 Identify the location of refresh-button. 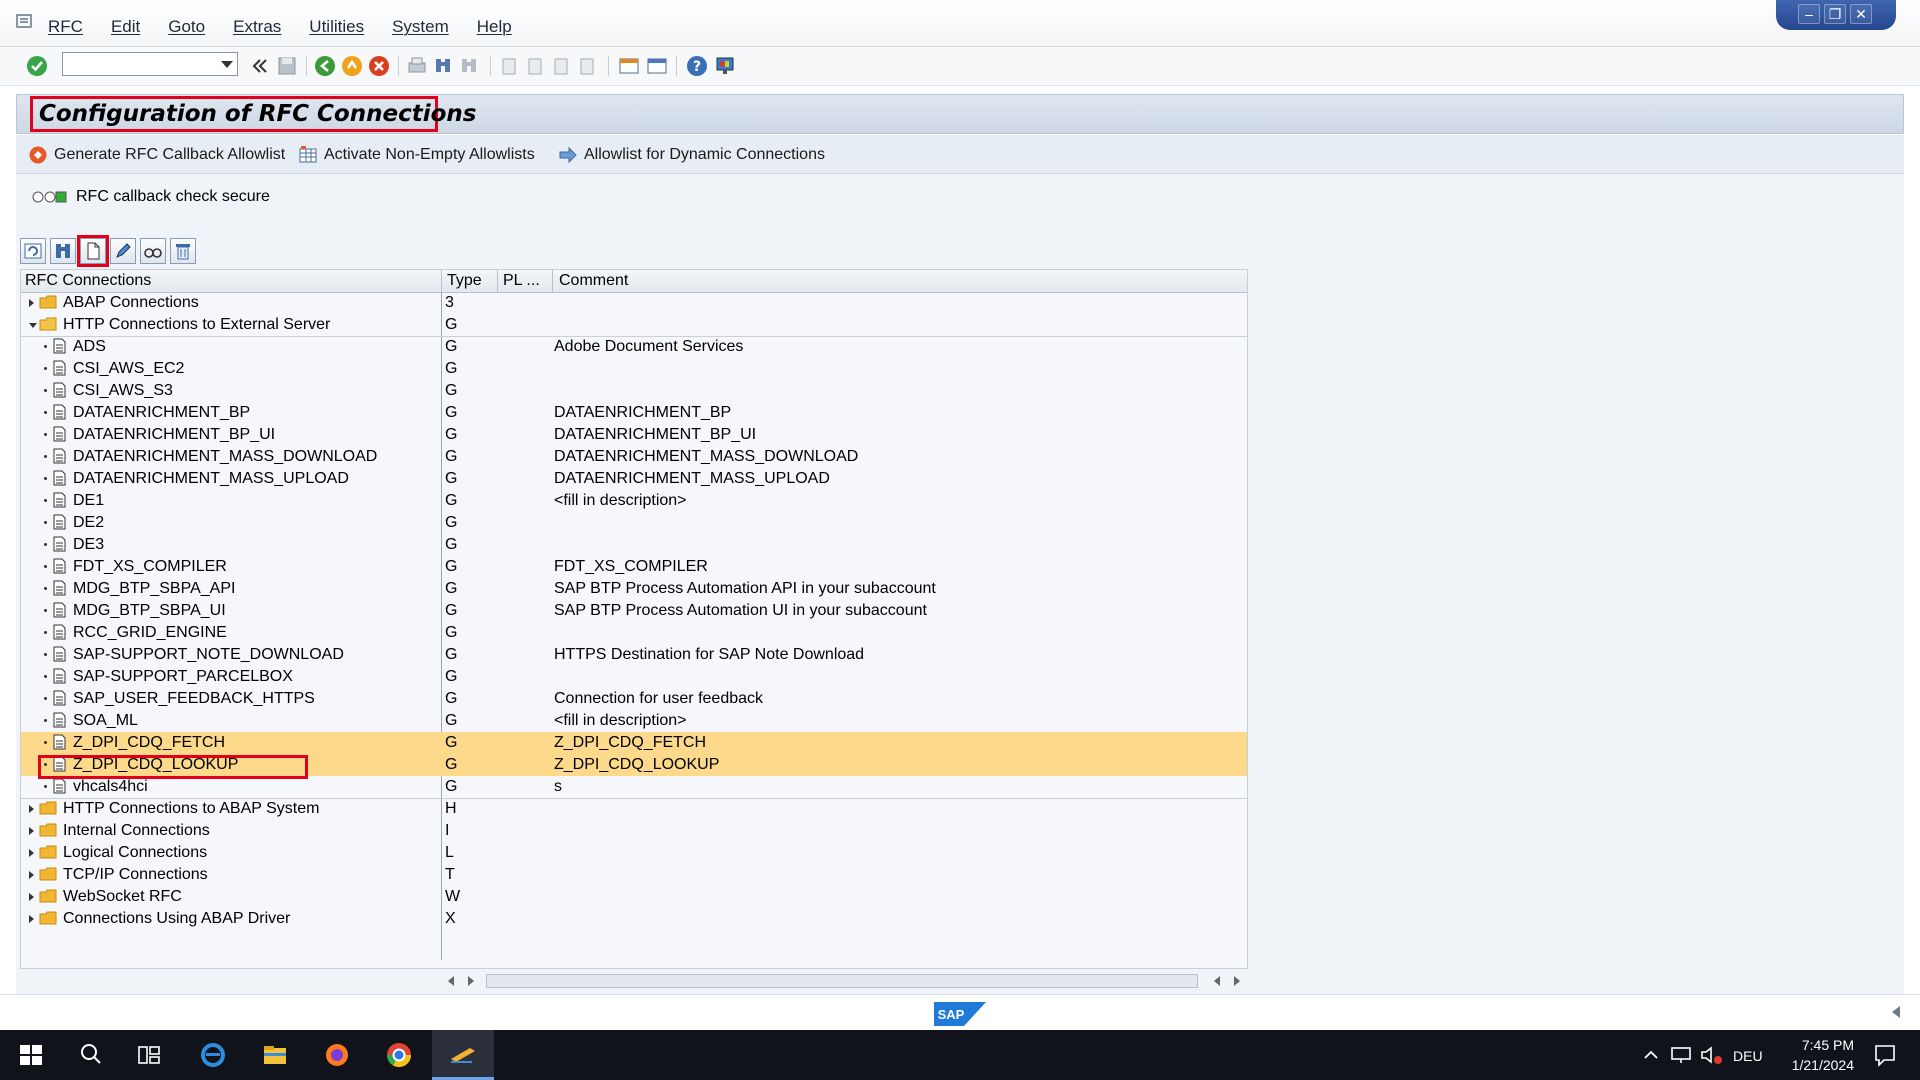
(33, 251).